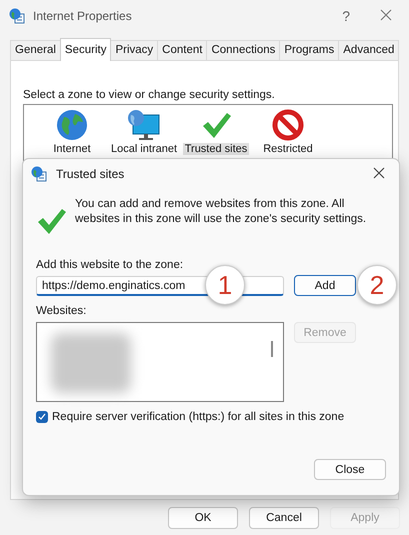 Image resolution: width=409 pixels, height=535 pixels. I want to click on window-title: Internet Properties, so click(83, 16).